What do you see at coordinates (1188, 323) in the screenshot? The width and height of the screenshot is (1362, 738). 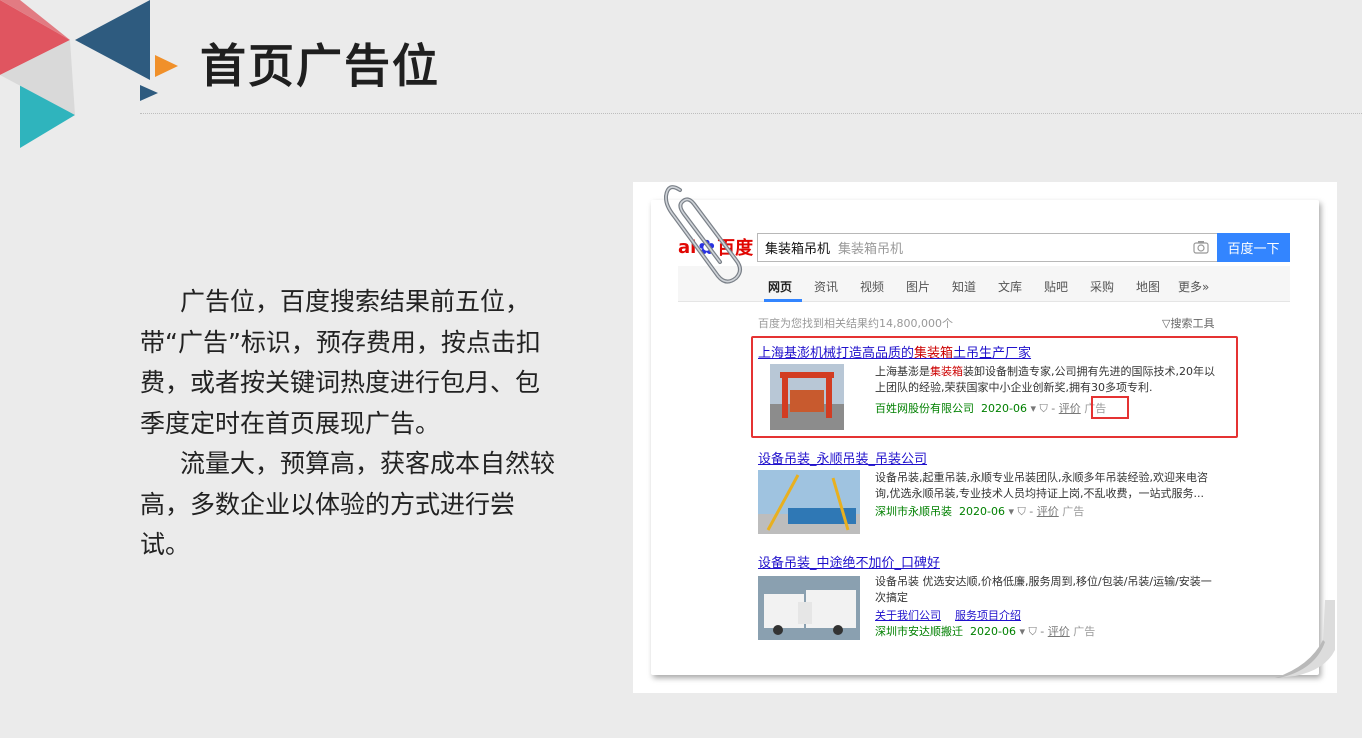 I see `search-tools: ▽搜索工具` at bounding box center [1188, 323].